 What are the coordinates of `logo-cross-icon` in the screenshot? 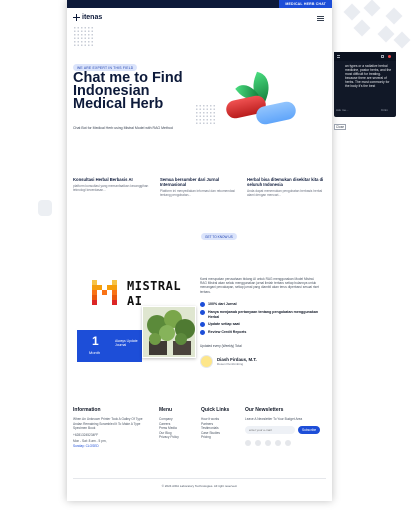 It's located at (76, 17).